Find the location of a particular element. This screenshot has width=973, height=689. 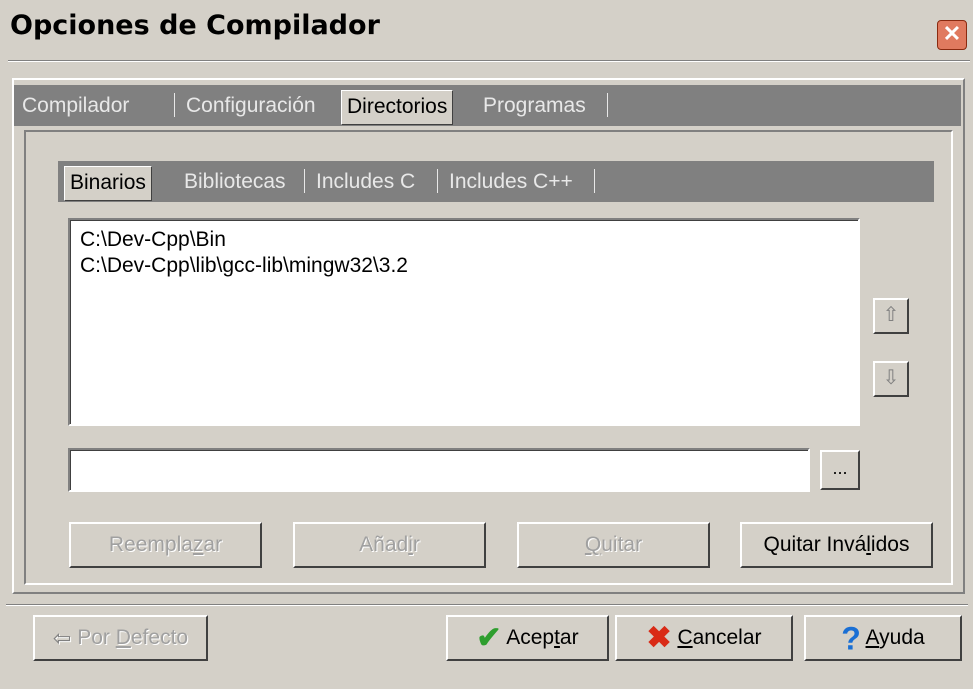

tab-includes-cpp: Includes C++ is located at coordinates (511, 181).